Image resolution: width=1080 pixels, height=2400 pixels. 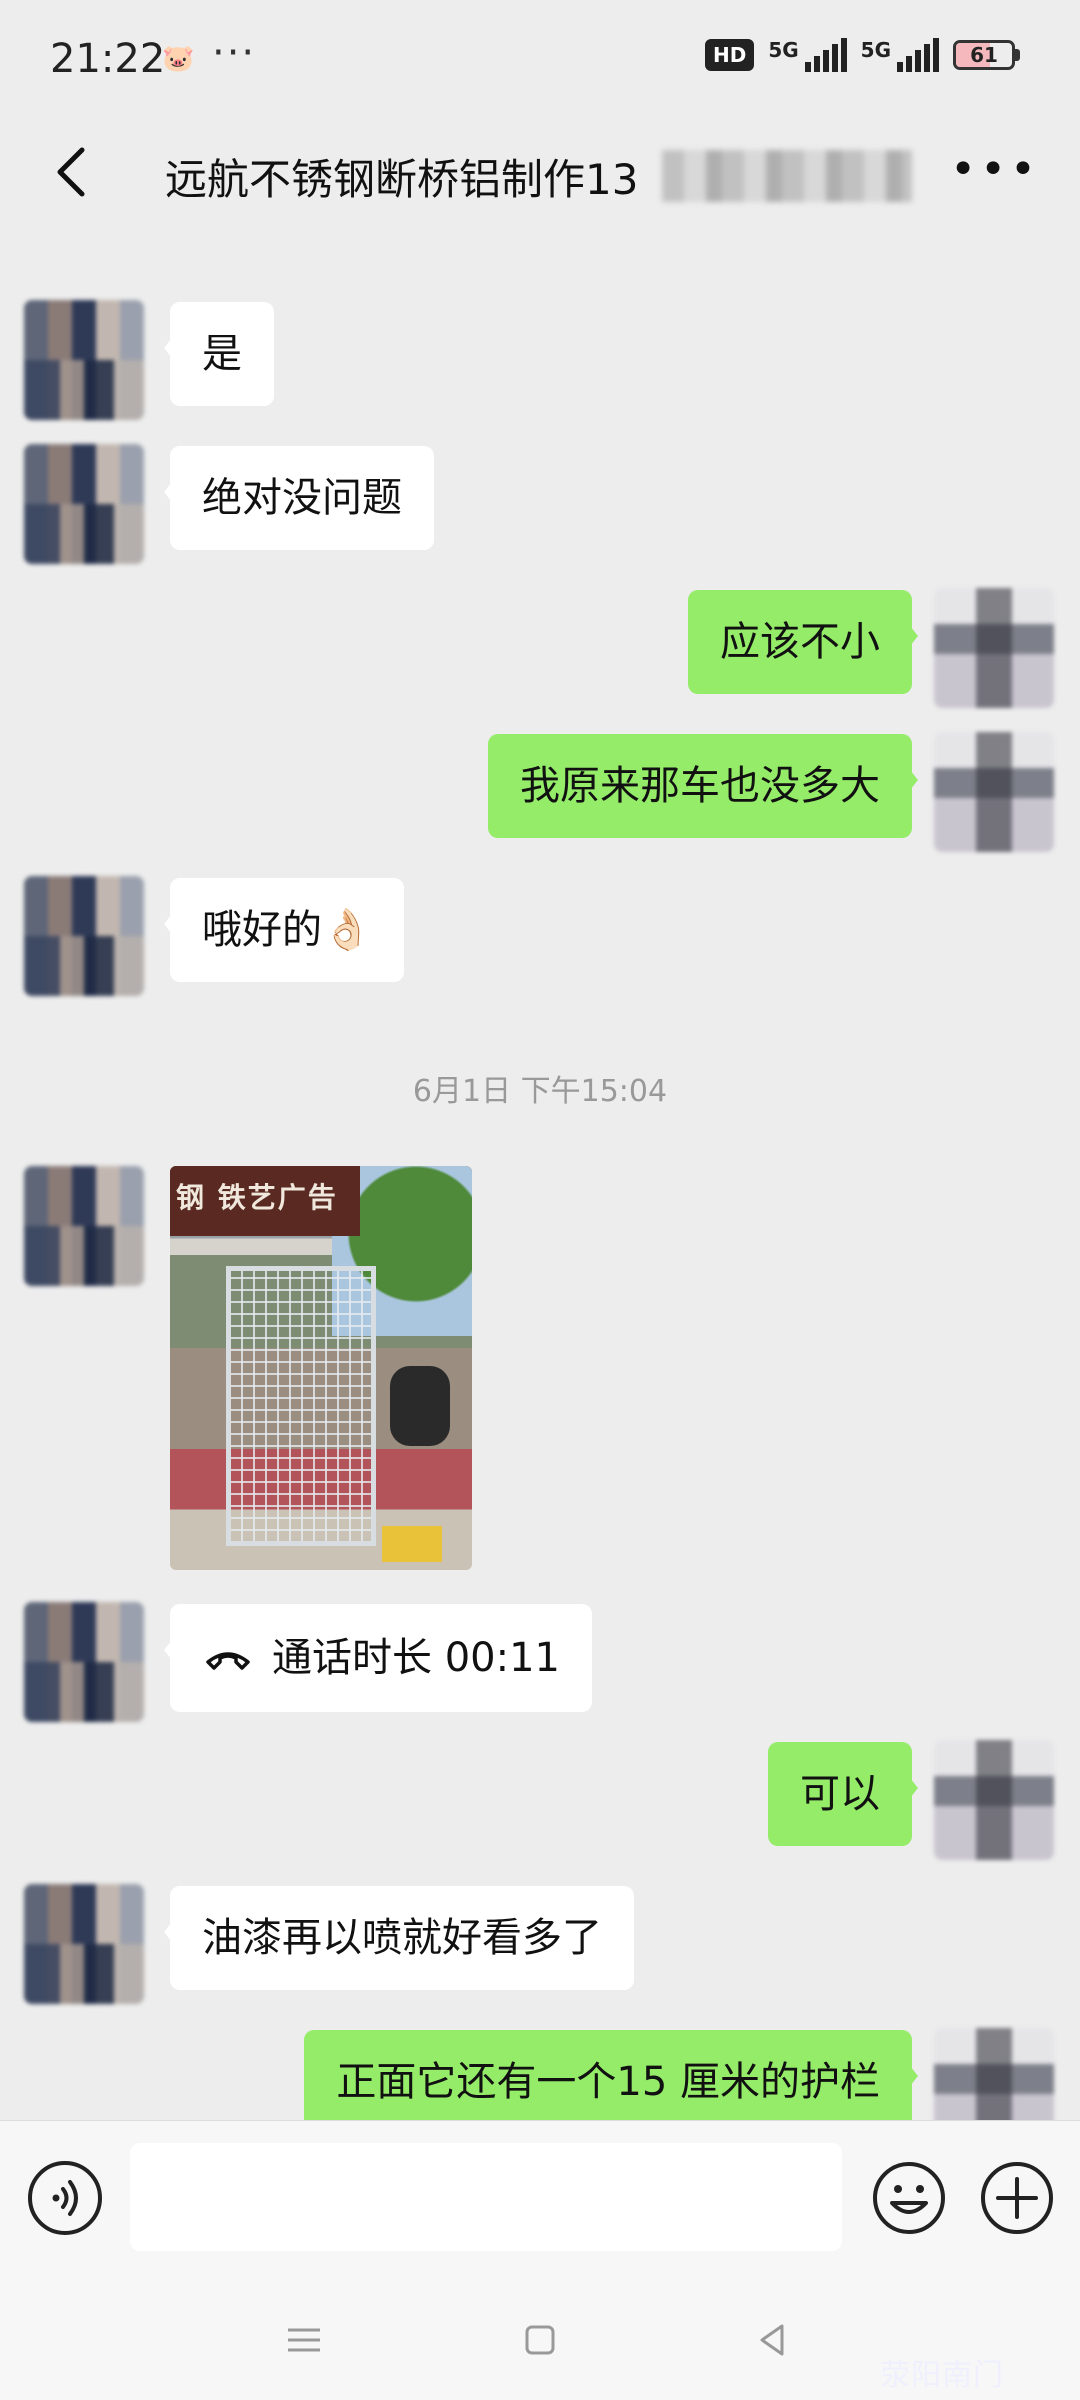 I want to click on phone-hangup-icon, so click(x=228, y=1661).